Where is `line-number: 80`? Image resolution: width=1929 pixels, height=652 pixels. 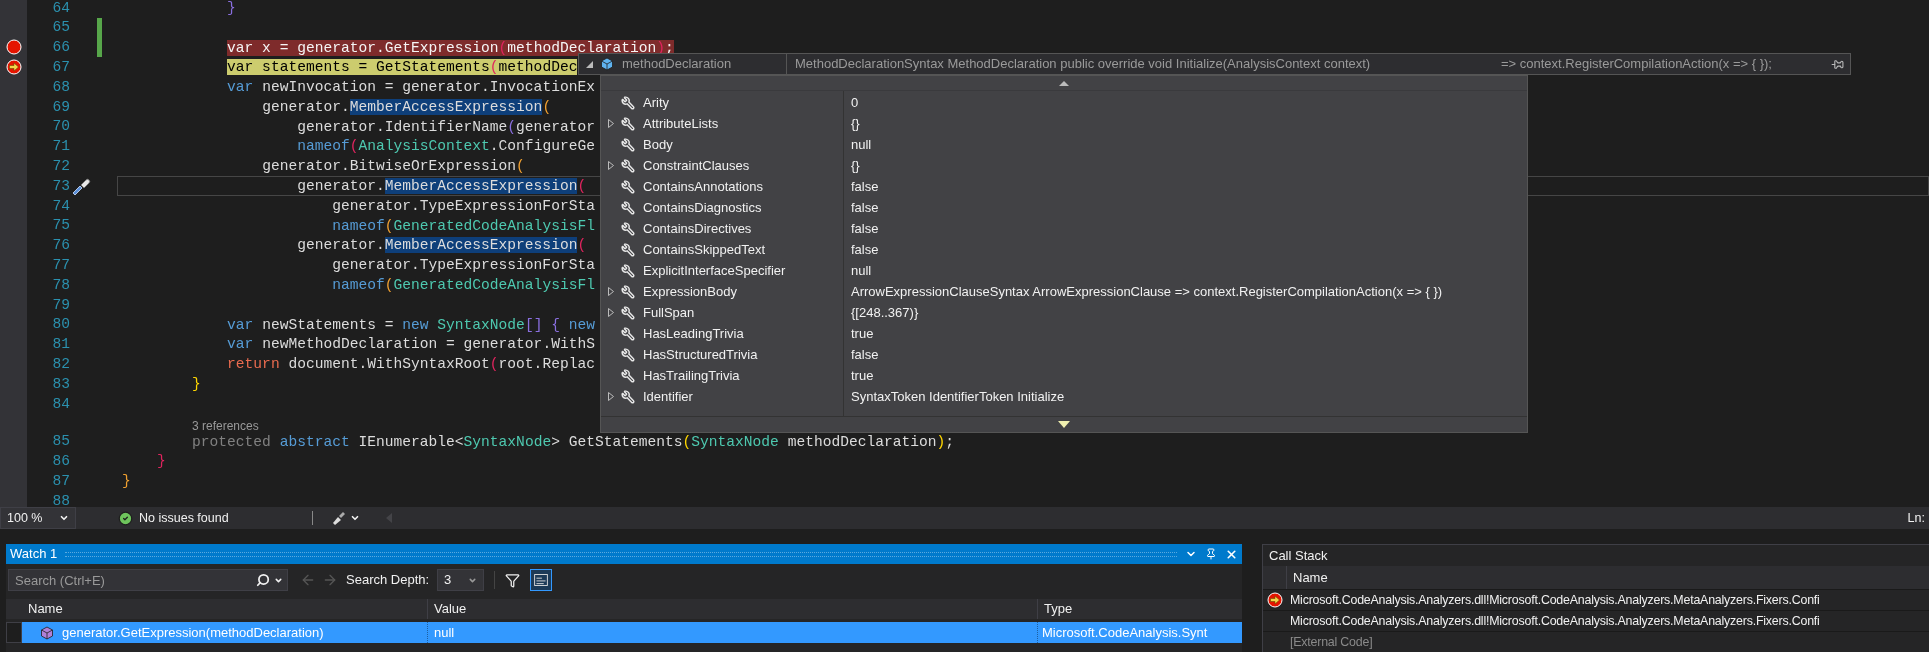 line-number: 80 is located at coordinates (61, 324).